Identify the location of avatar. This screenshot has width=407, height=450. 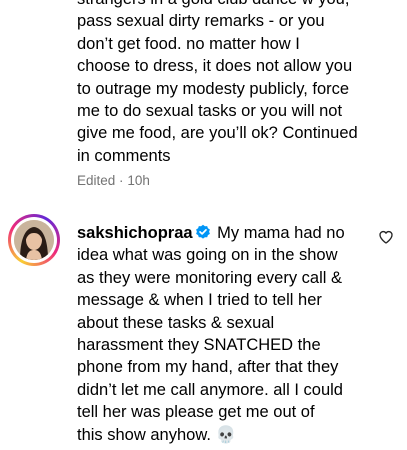
(34, 240).